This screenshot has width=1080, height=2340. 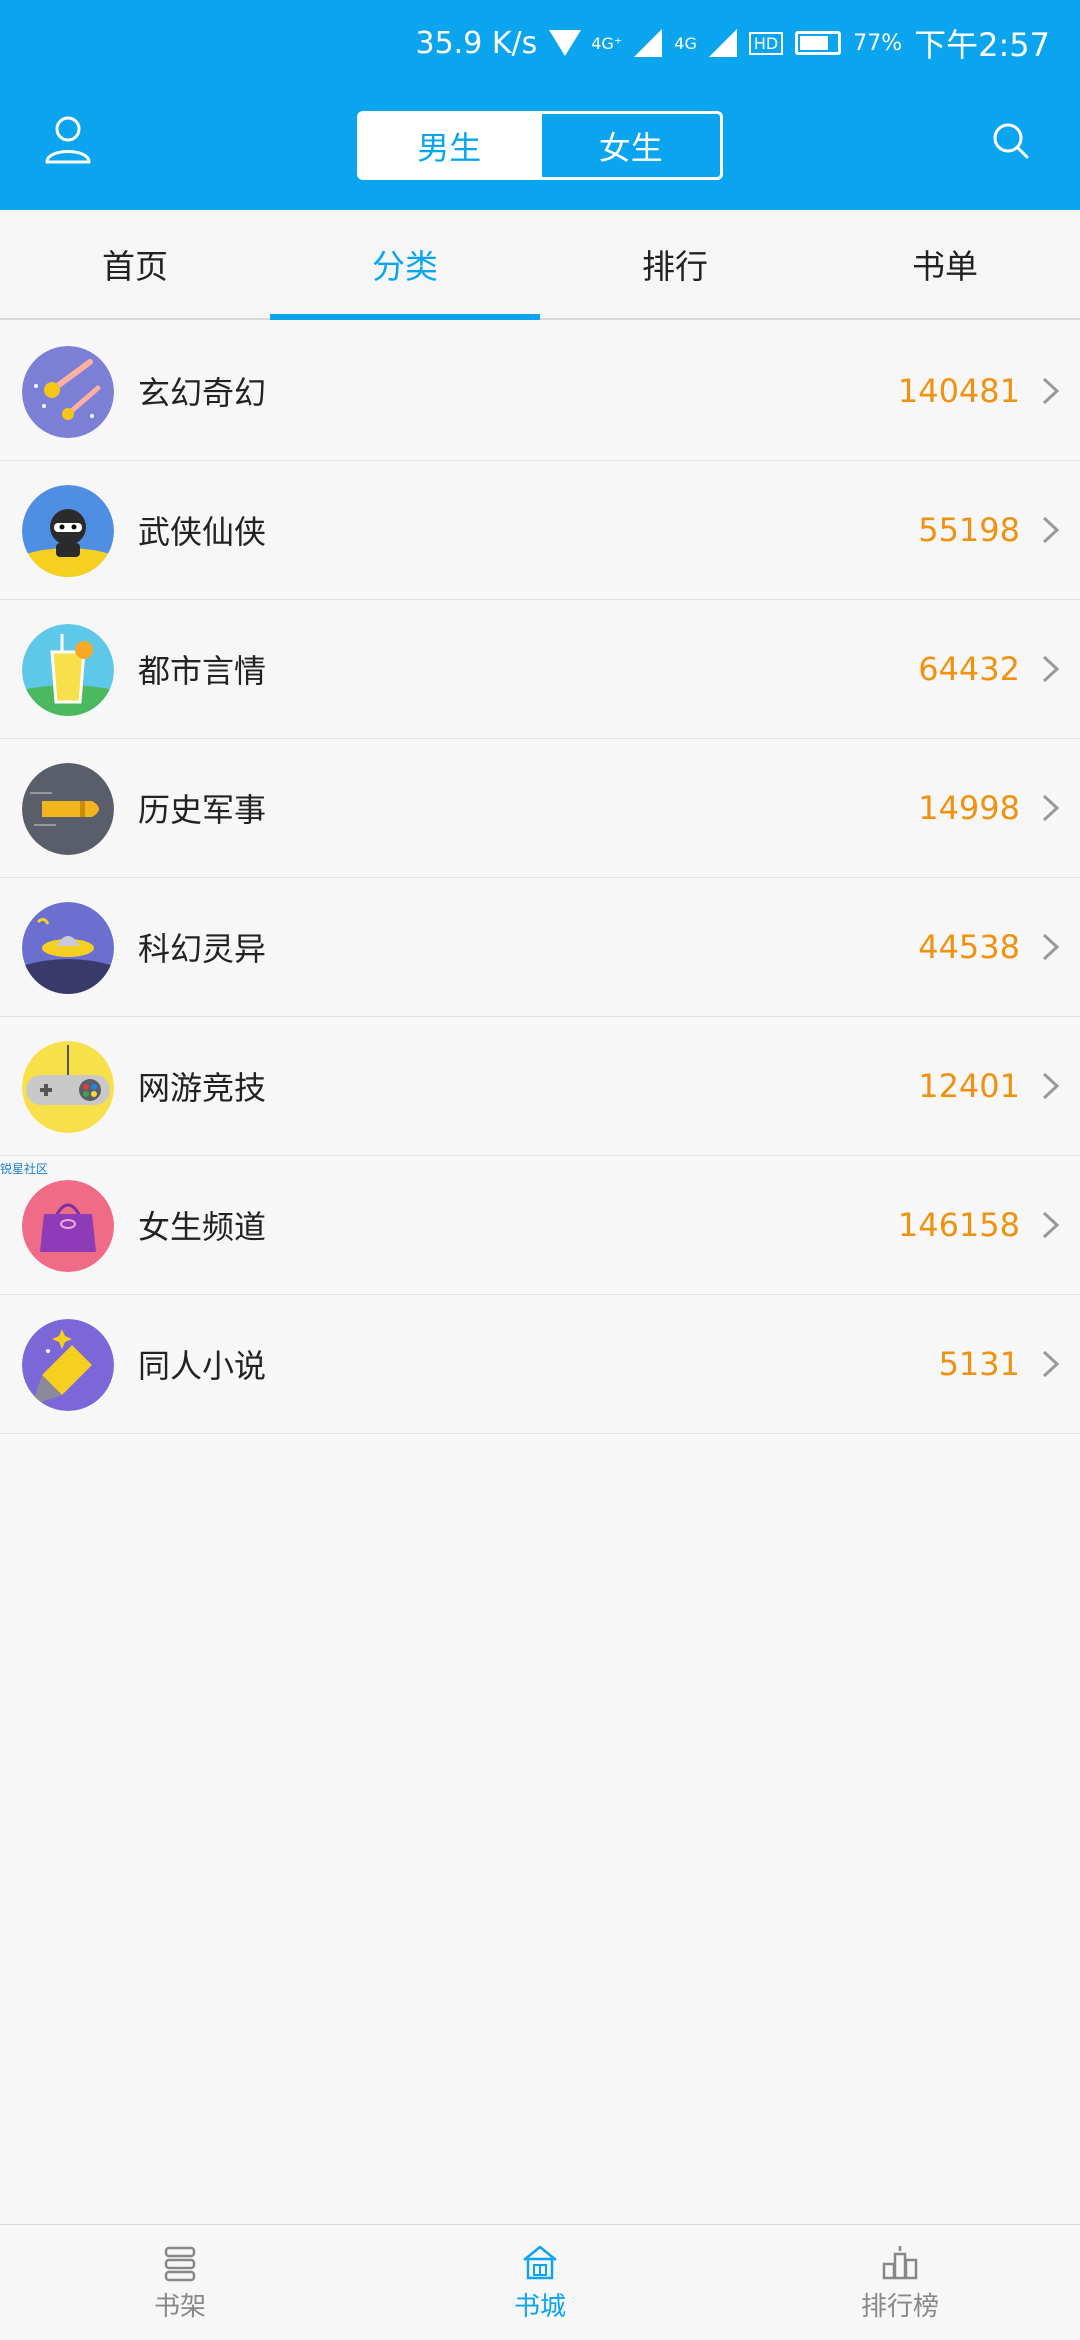 What do you see at coordinates (565, 43) in the screenshot?
I see `wifi-icon` at bounding box center [565, 43].